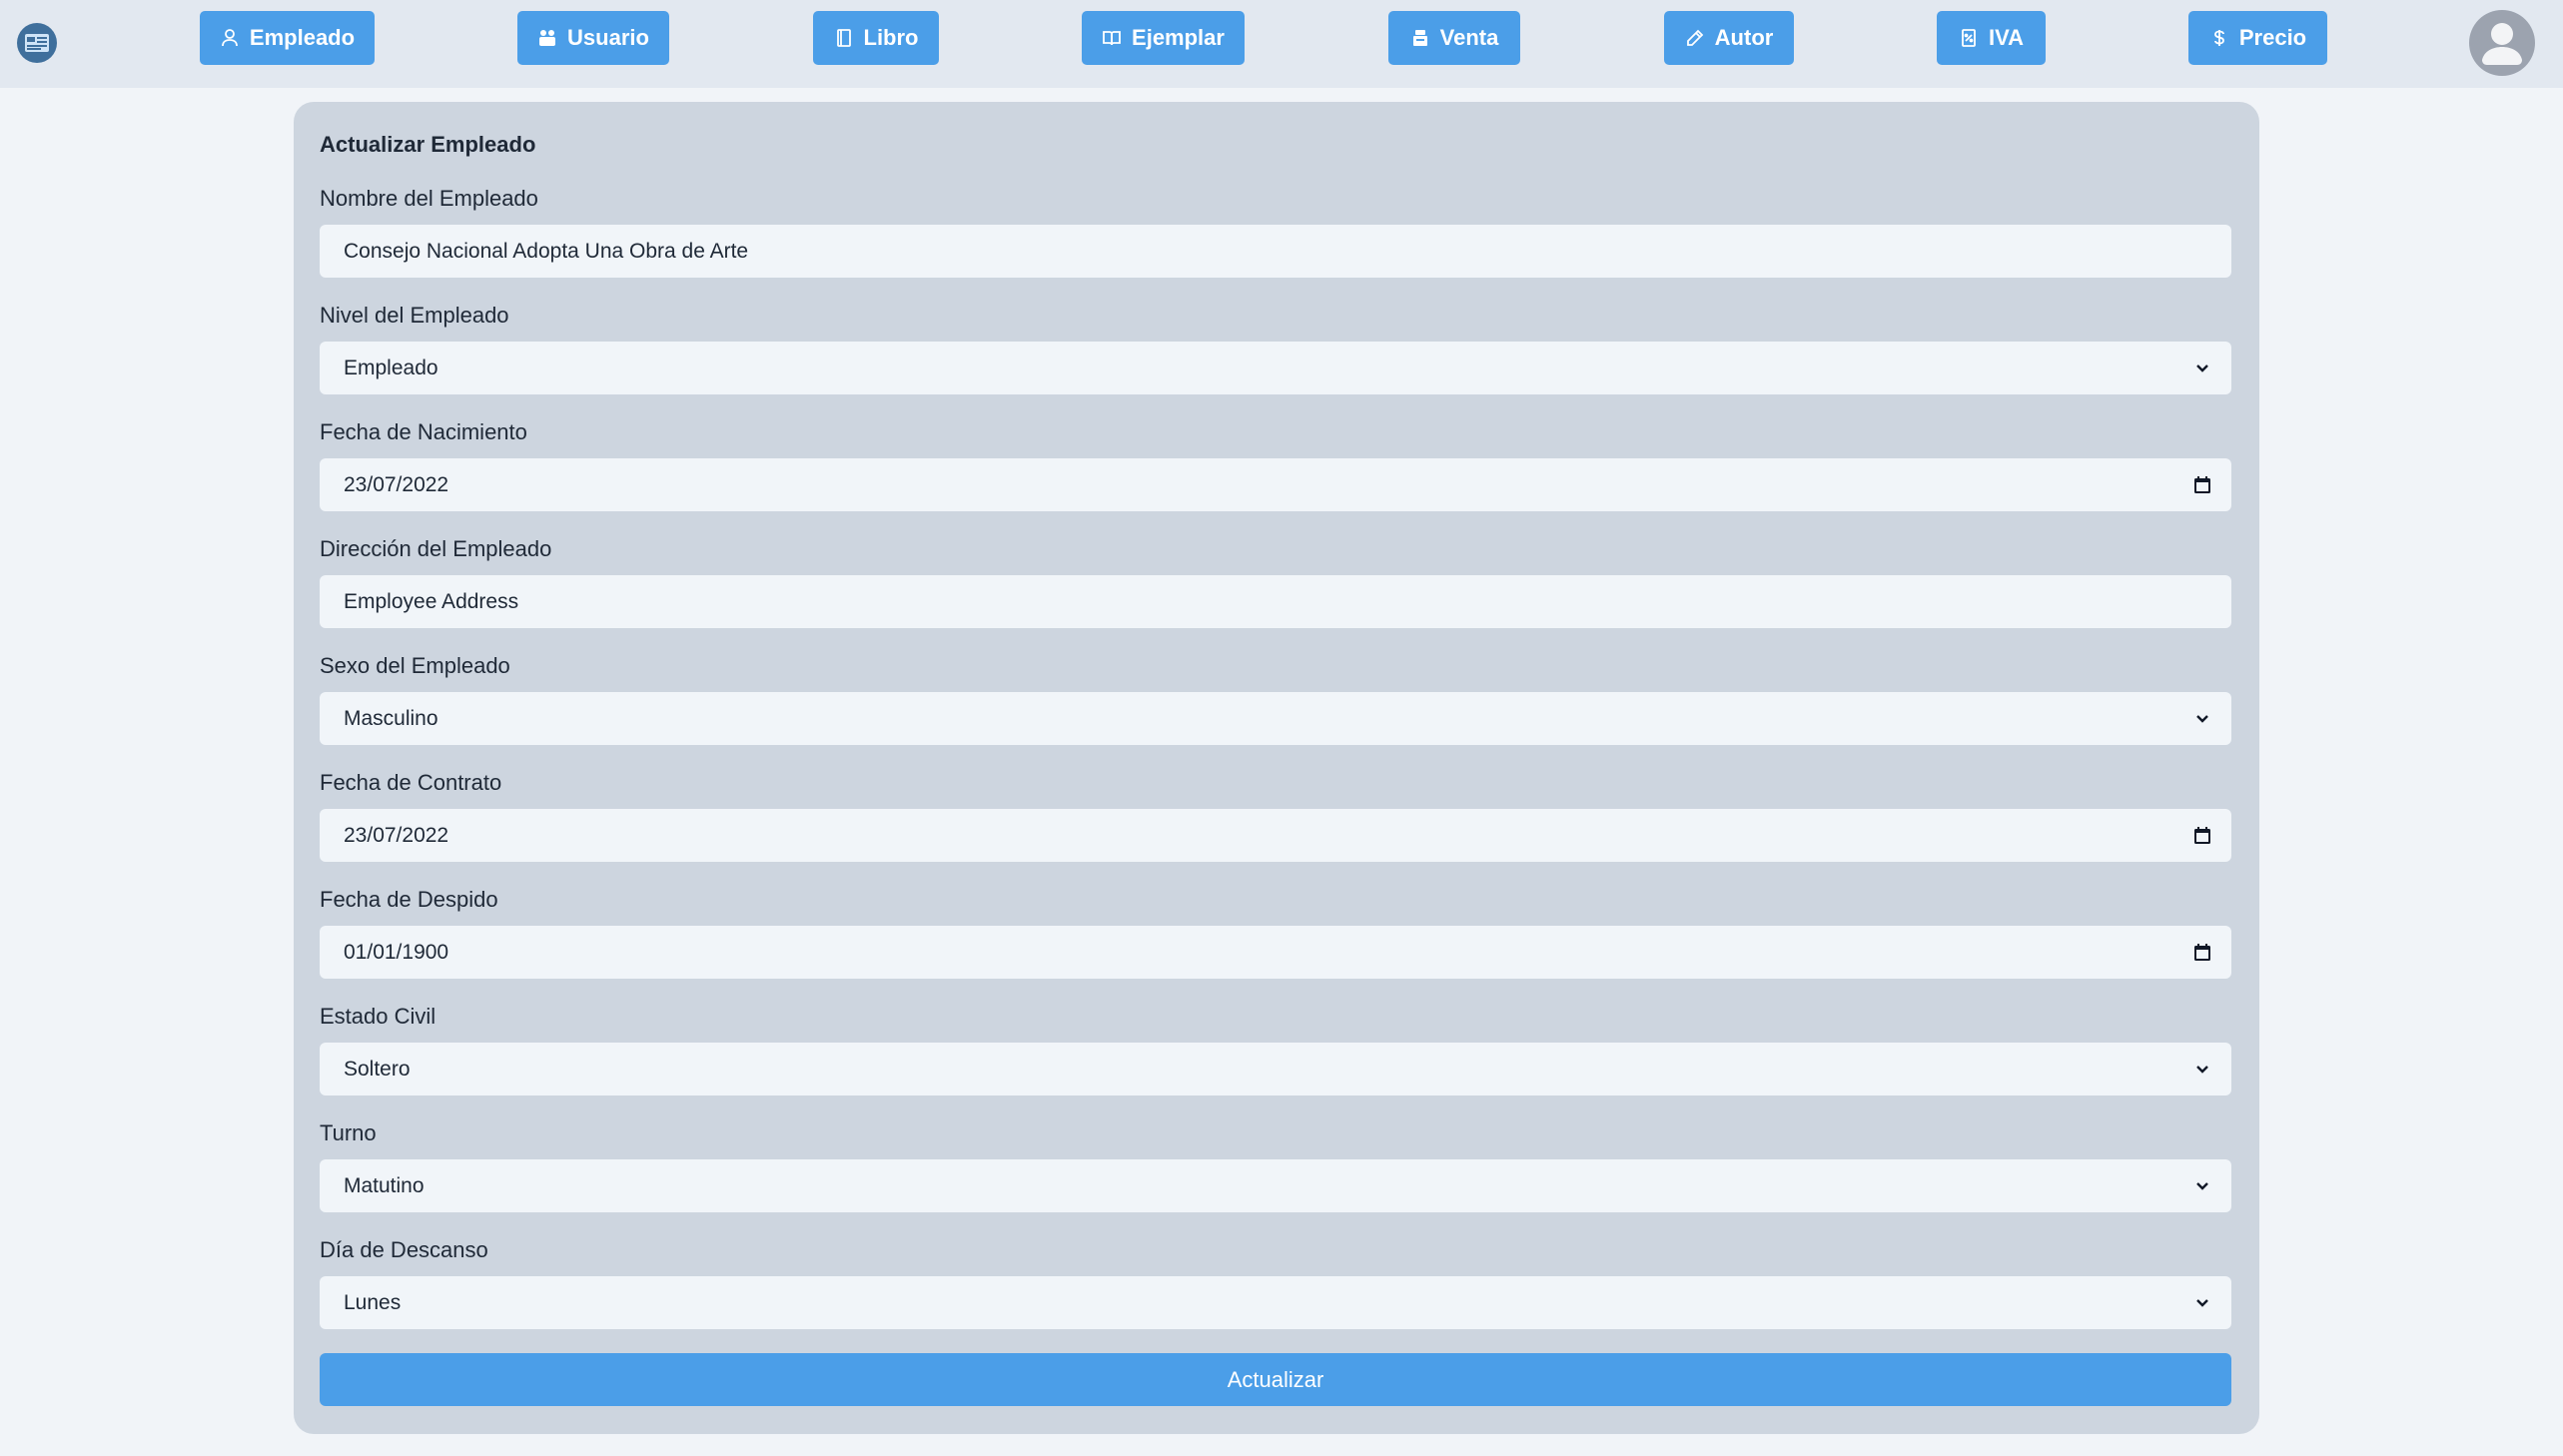 Image resolution: width=2563 pixels, height=1456 pixels. I want to click on form-title: Actualizar Empleado, so click(428, 145).